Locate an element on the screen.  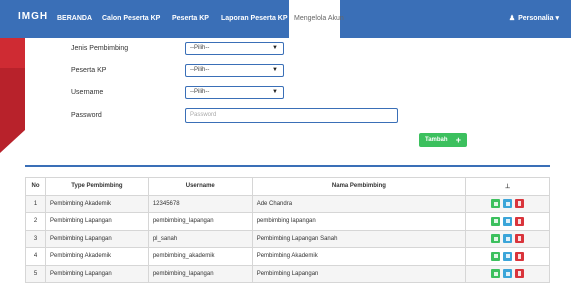
form-row-password: Password Password is located at coordinates (285, 116).